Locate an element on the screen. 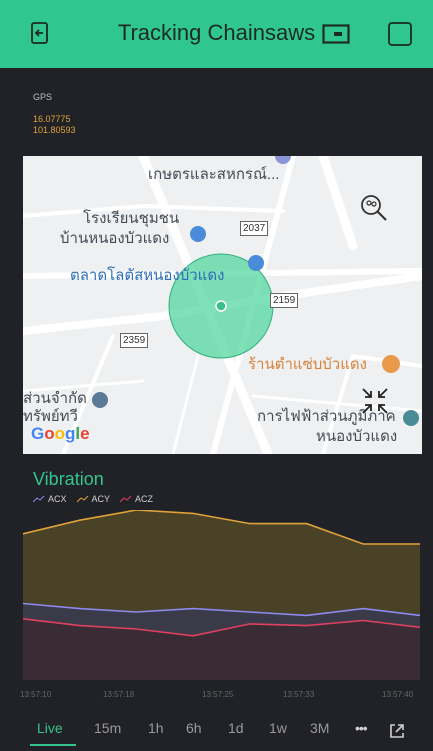  gps-label: GPS is located at coordinates (43, 97).